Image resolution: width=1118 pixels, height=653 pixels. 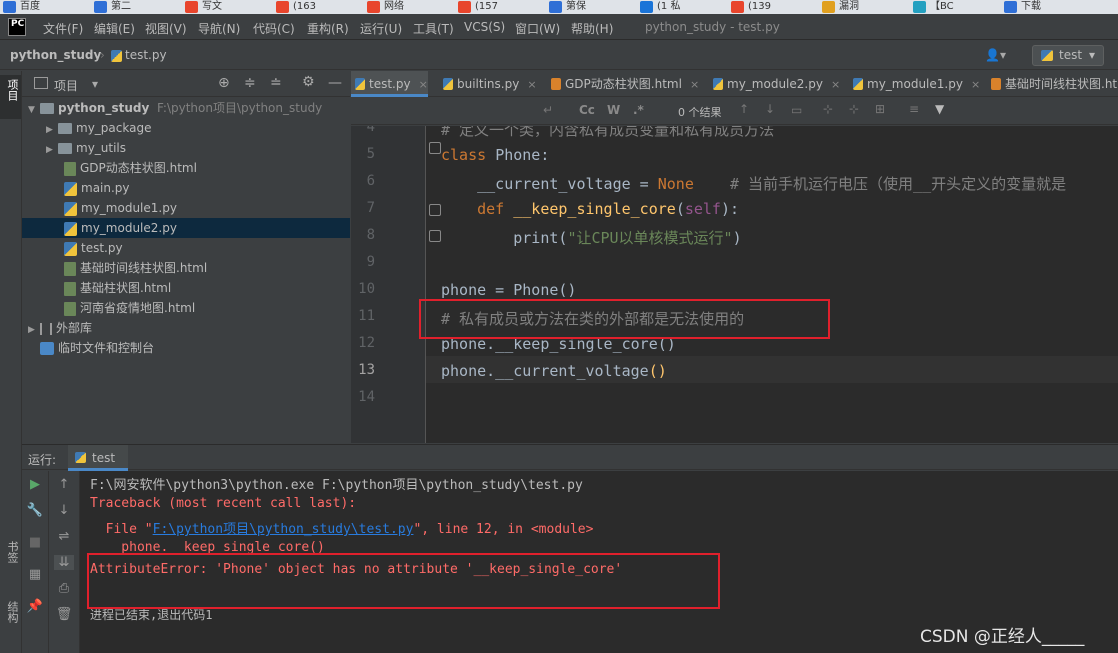 I want to click on collapse-all-icon: ≐, so click(x=276, y=83).